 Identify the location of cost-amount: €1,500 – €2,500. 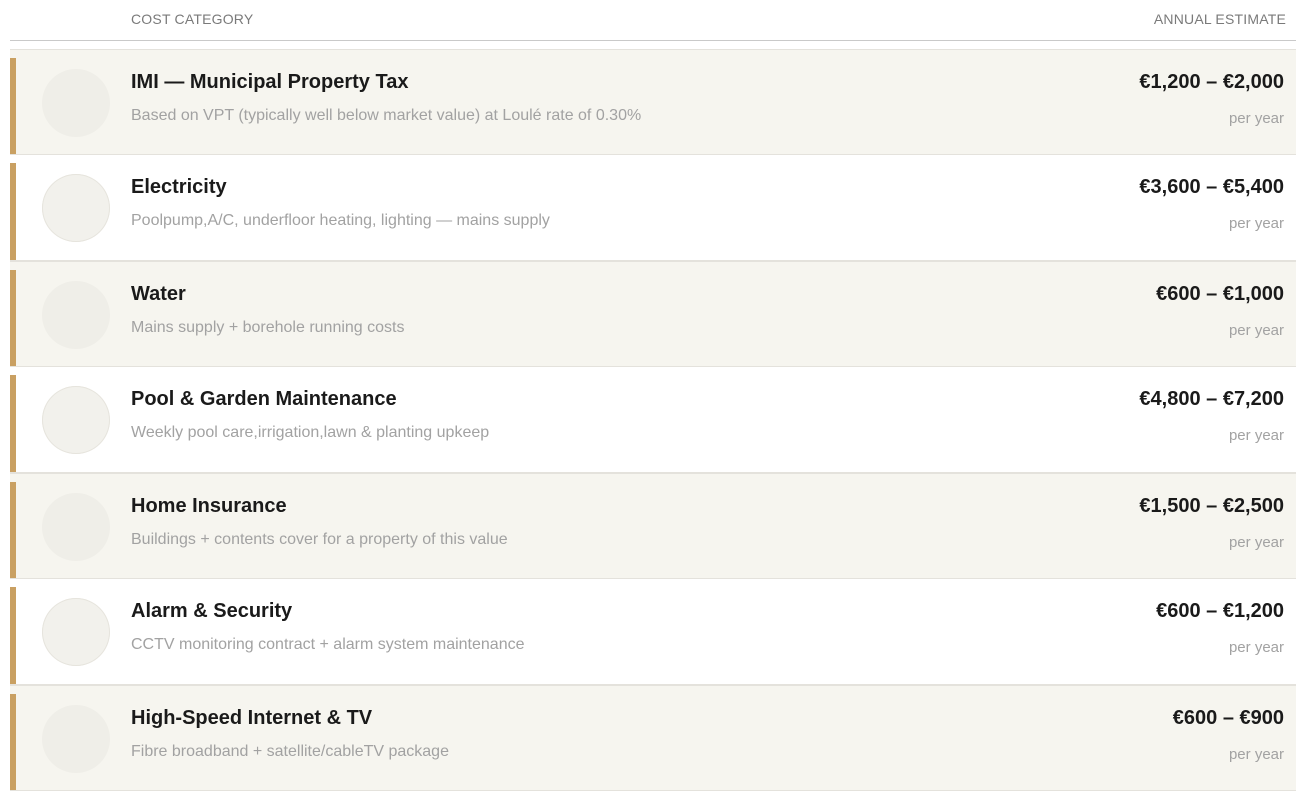
(1211, 506).